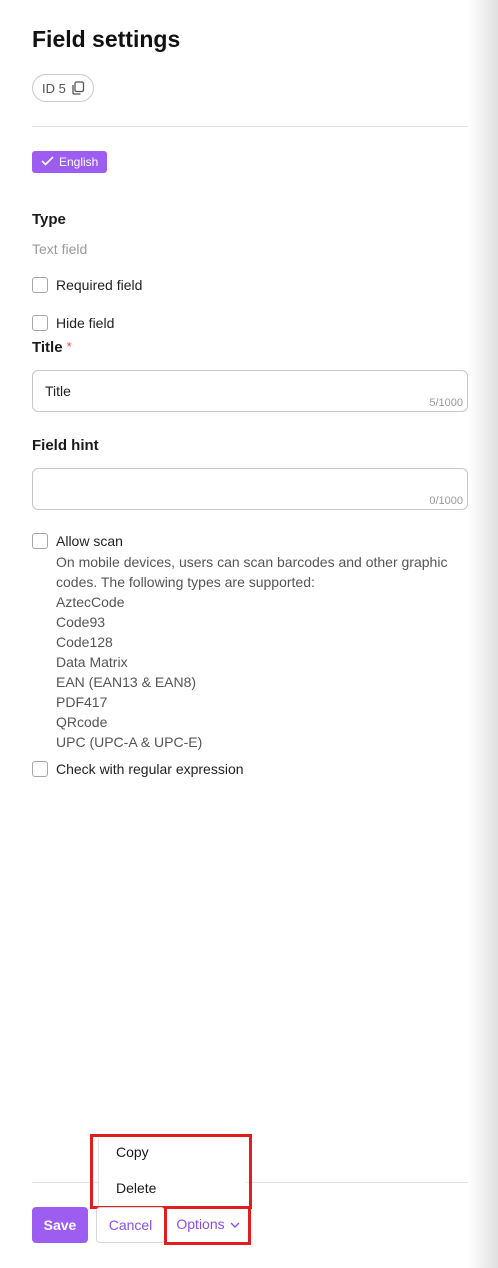  What do you see at coordinates (99, 285) in the screenshot?
I see `required-field-label: Required field` at bounding box center [99, 285].